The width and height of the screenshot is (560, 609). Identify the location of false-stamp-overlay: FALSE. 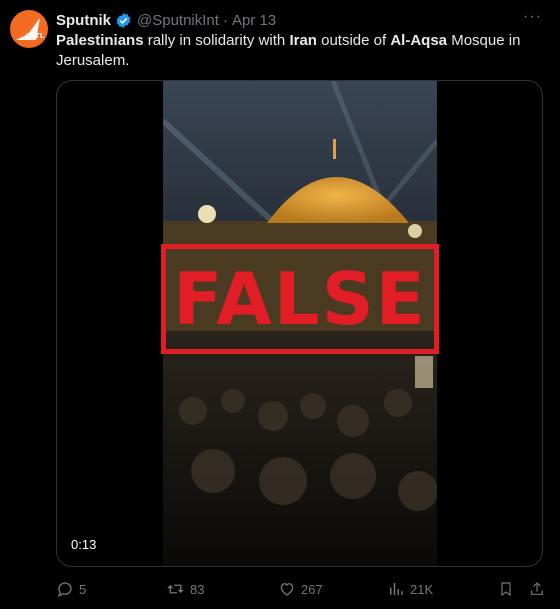
(300, 299).